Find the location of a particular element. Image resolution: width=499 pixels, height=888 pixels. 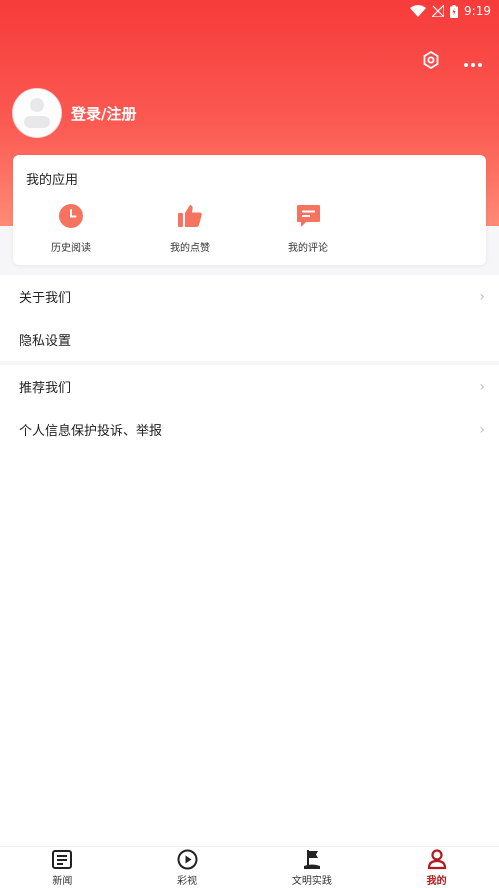

profile-section: 登录/注册 is located at coordinates (74, 113).